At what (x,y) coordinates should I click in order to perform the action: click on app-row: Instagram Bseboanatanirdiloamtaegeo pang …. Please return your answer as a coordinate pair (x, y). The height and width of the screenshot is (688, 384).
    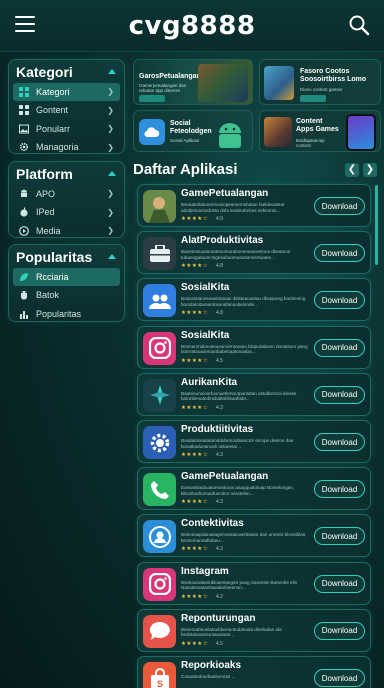
    Looking at the image, I should click on (254, 583).